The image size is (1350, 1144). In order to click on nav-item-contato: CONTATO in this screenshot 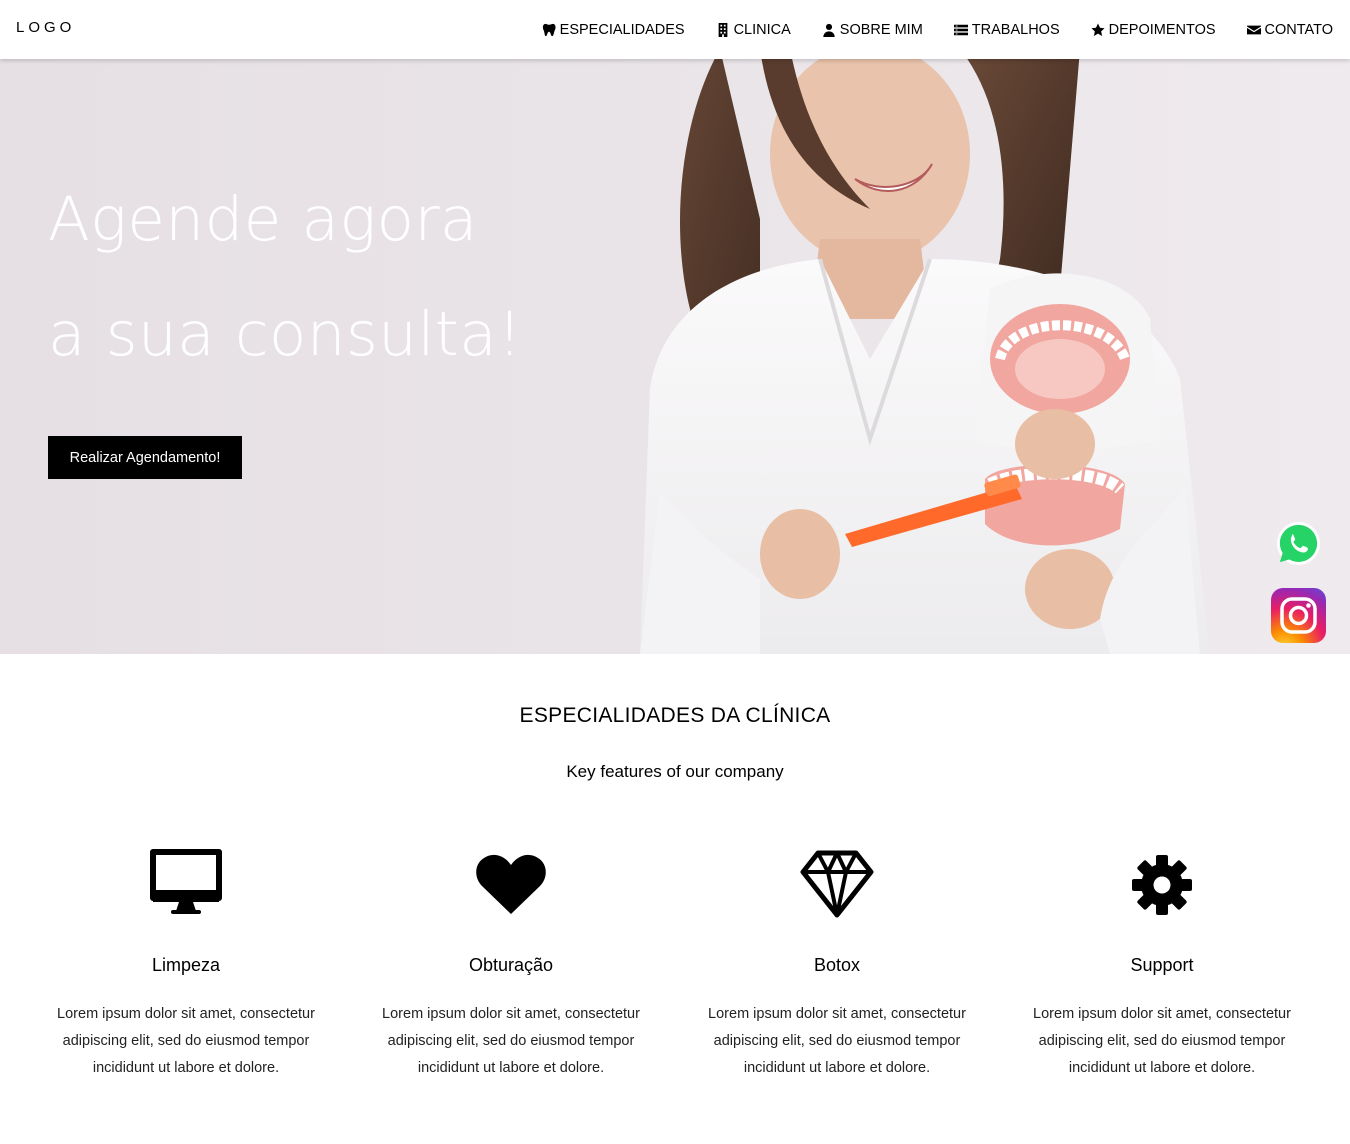, I will do `click(1289, 29)`.